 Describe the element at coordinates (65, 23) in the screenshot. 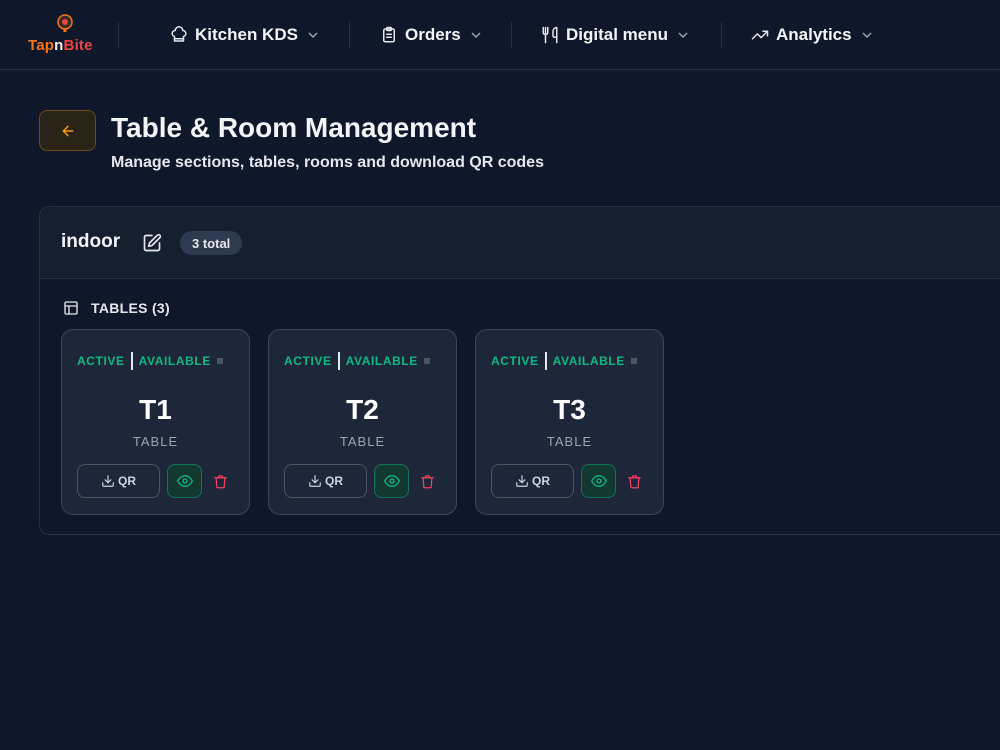

I see `logo-mark-icon` at that location.